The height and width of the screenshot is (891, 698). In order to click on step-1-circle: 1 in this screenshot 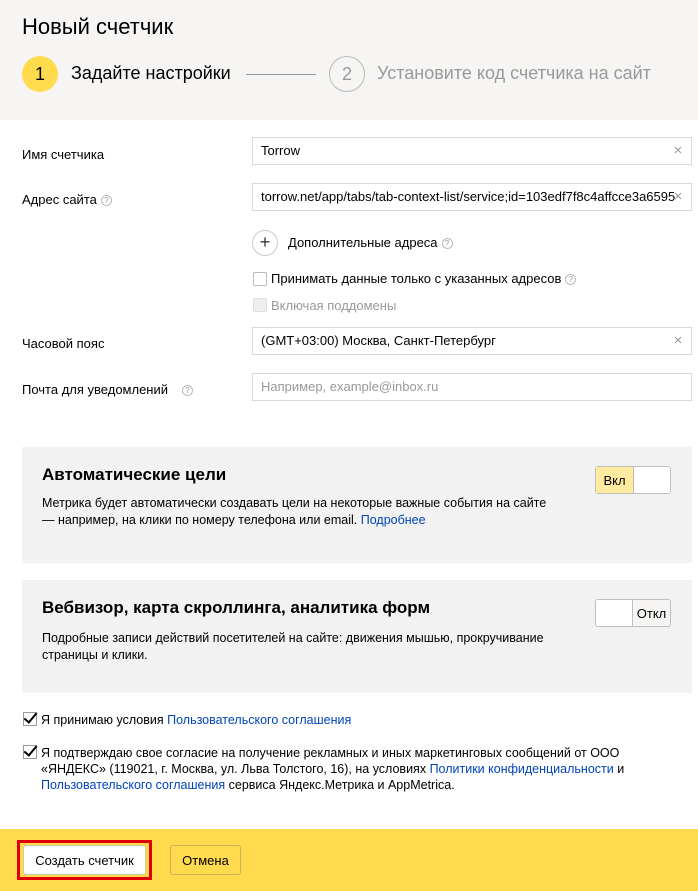, I will do `click(40, 74)`.